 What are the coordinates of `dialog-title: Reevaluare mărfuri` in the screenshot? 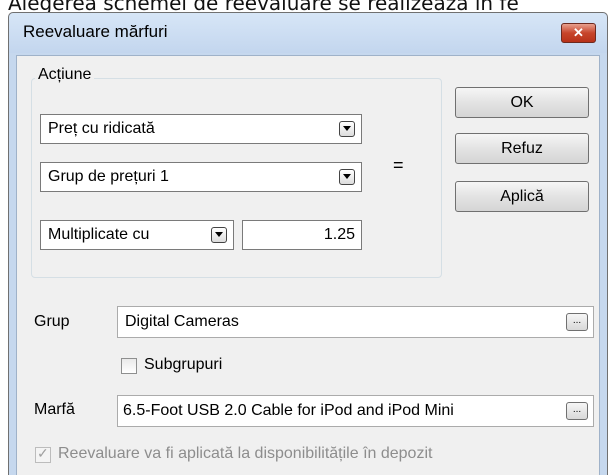 It's located at (95, 31).